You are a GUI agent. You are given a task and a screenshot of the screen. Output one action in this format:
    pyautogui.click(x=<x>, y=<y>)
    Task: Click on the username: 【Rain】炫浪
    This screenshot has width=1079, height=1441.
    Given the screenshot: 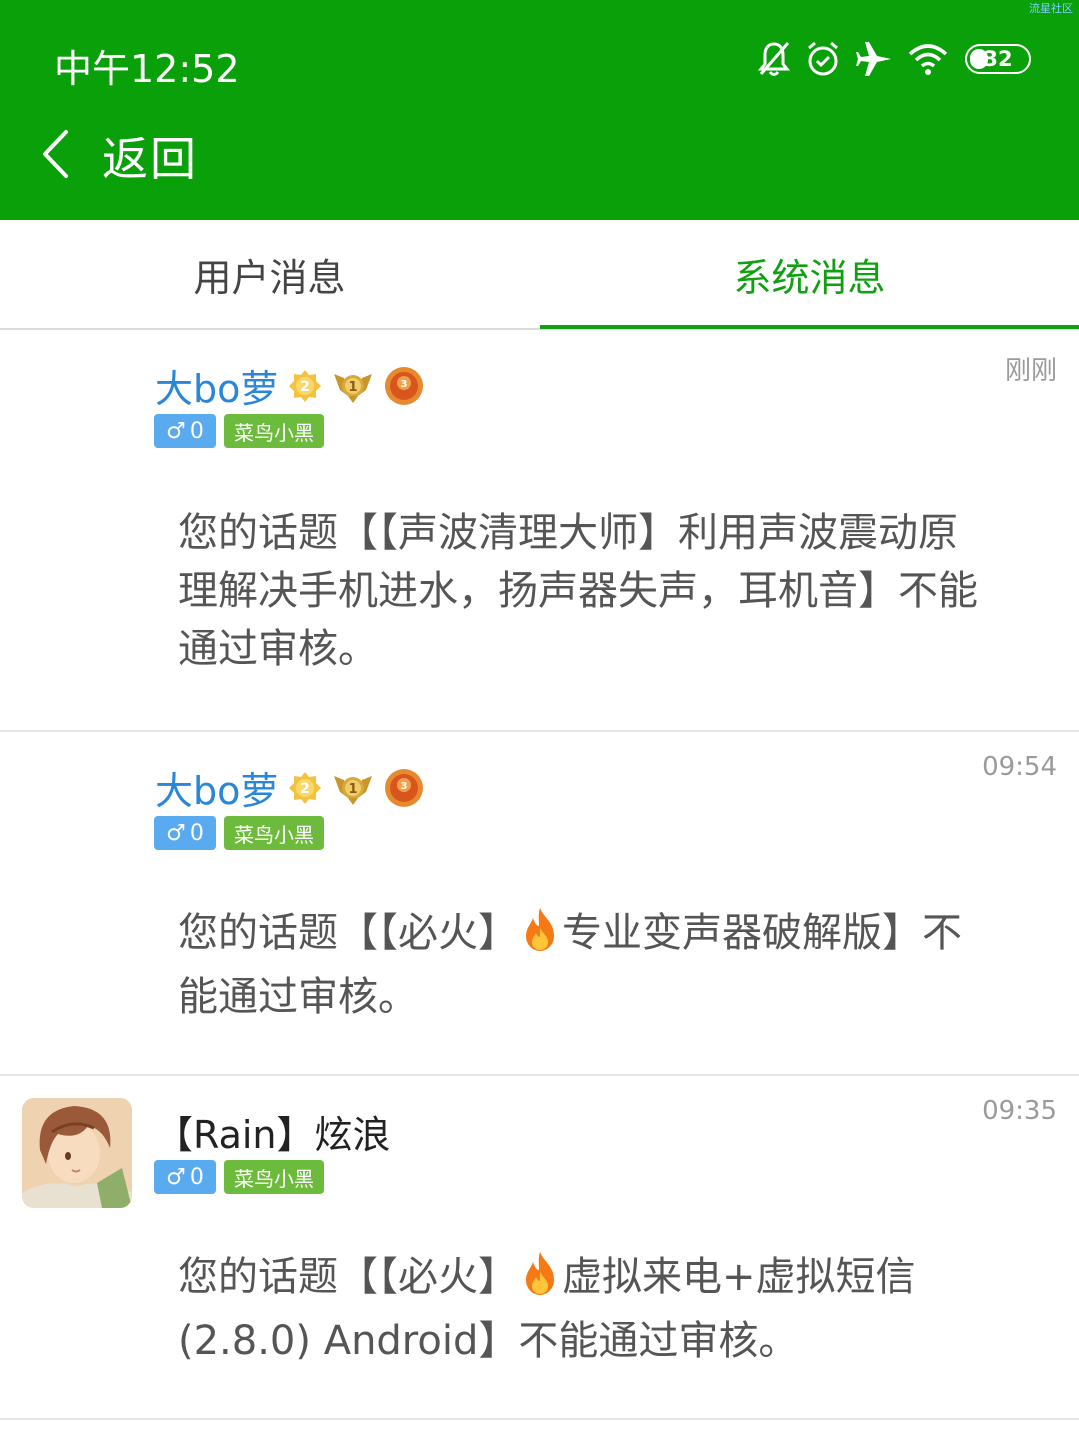 What is the action you would take?
    pyautogui.click(x=273, y=1131)
    